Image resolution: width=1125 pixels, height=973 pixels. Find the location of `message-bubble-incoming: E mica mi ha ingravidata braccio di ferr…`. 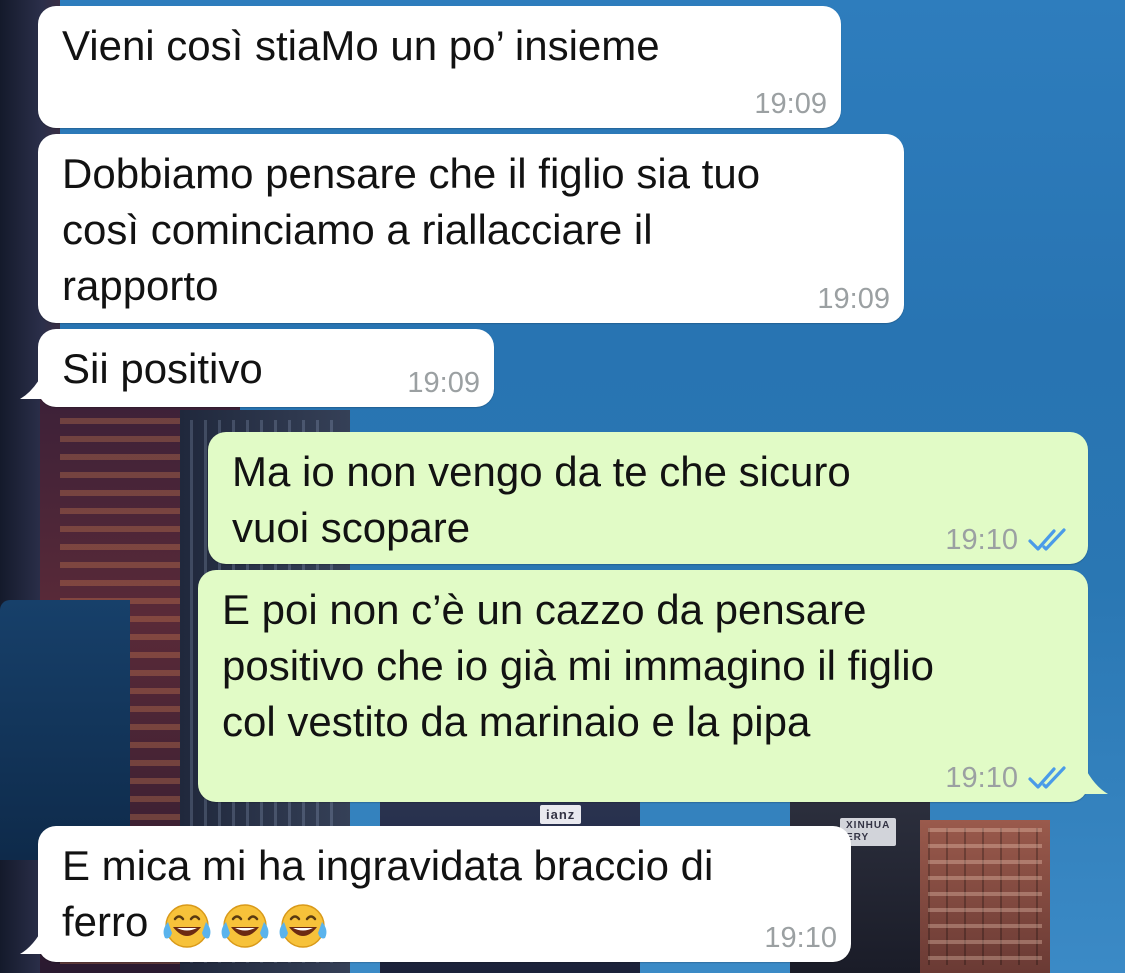

message-bubble-incoming: E mica mi ha ingravidata braccio di ferr… is located at coordinates (435, 894).